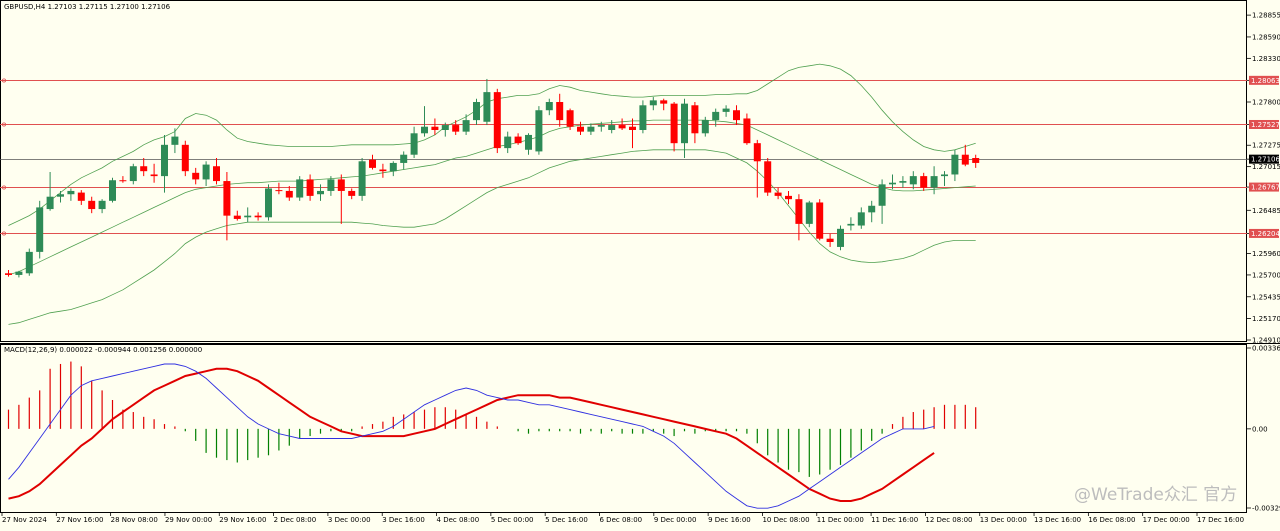  Describe the element at coordinates (1111, 520) in the screenshot. I see `time-tick-label: 16 Dec 08:00` at that location.